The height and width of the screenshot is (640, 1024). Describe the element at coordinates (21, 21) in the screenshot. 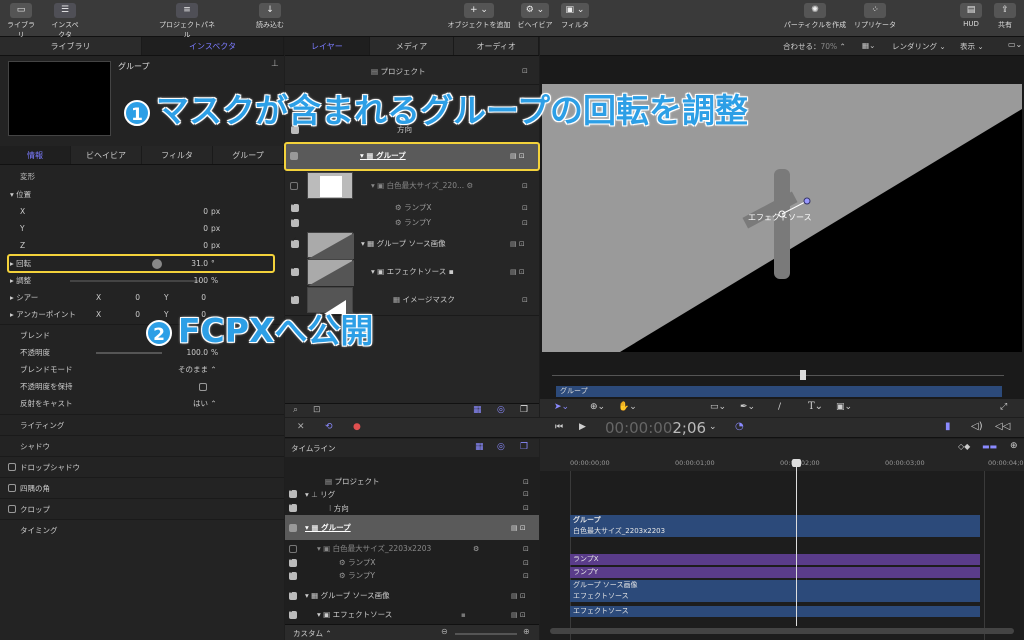

I see `library-button: ▭ ライブラリ` at that location.